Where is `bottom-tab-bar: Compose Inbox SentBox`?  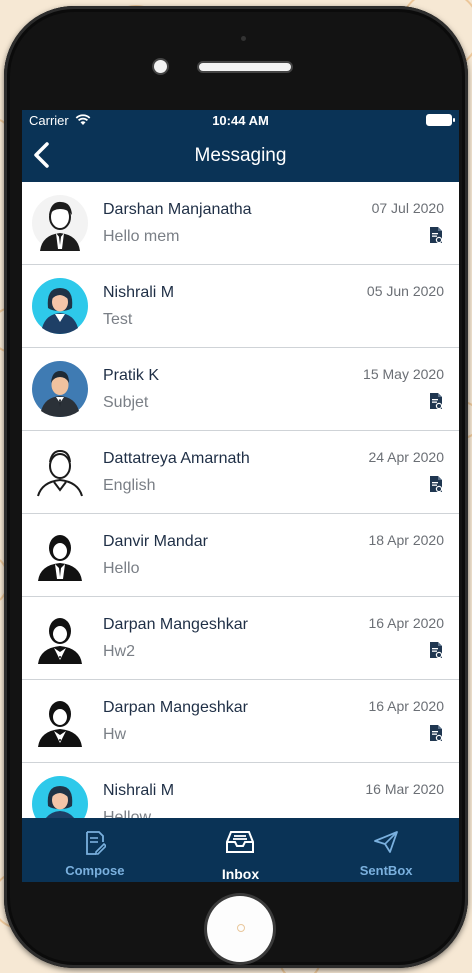
bottom-tab-bar: Compose Inbox SentBox is located at coordinates (240, 850).